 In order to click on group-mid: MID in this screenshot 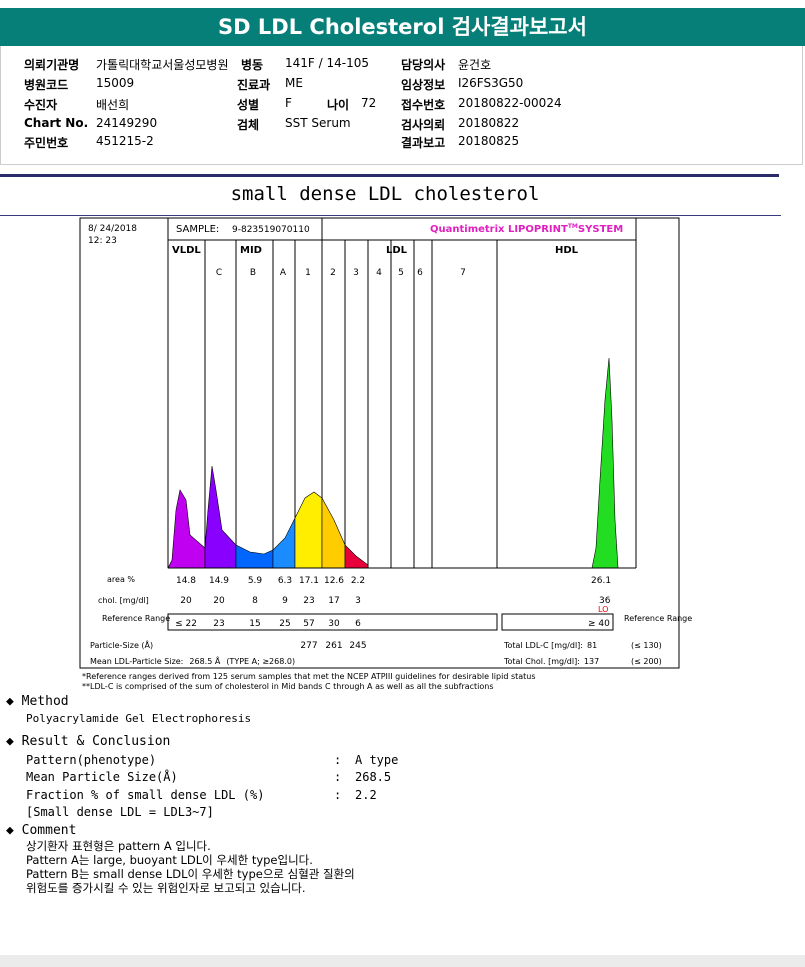, I will do `click(251, 250)`.